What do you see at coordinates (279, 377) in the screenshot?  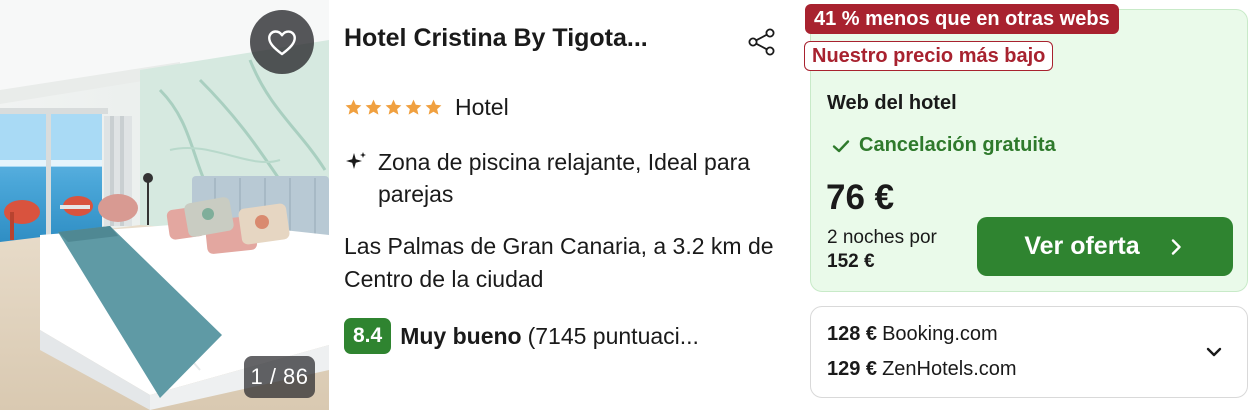 I see `photo-counter: 1 / 86` at bounding box center [279, 377].